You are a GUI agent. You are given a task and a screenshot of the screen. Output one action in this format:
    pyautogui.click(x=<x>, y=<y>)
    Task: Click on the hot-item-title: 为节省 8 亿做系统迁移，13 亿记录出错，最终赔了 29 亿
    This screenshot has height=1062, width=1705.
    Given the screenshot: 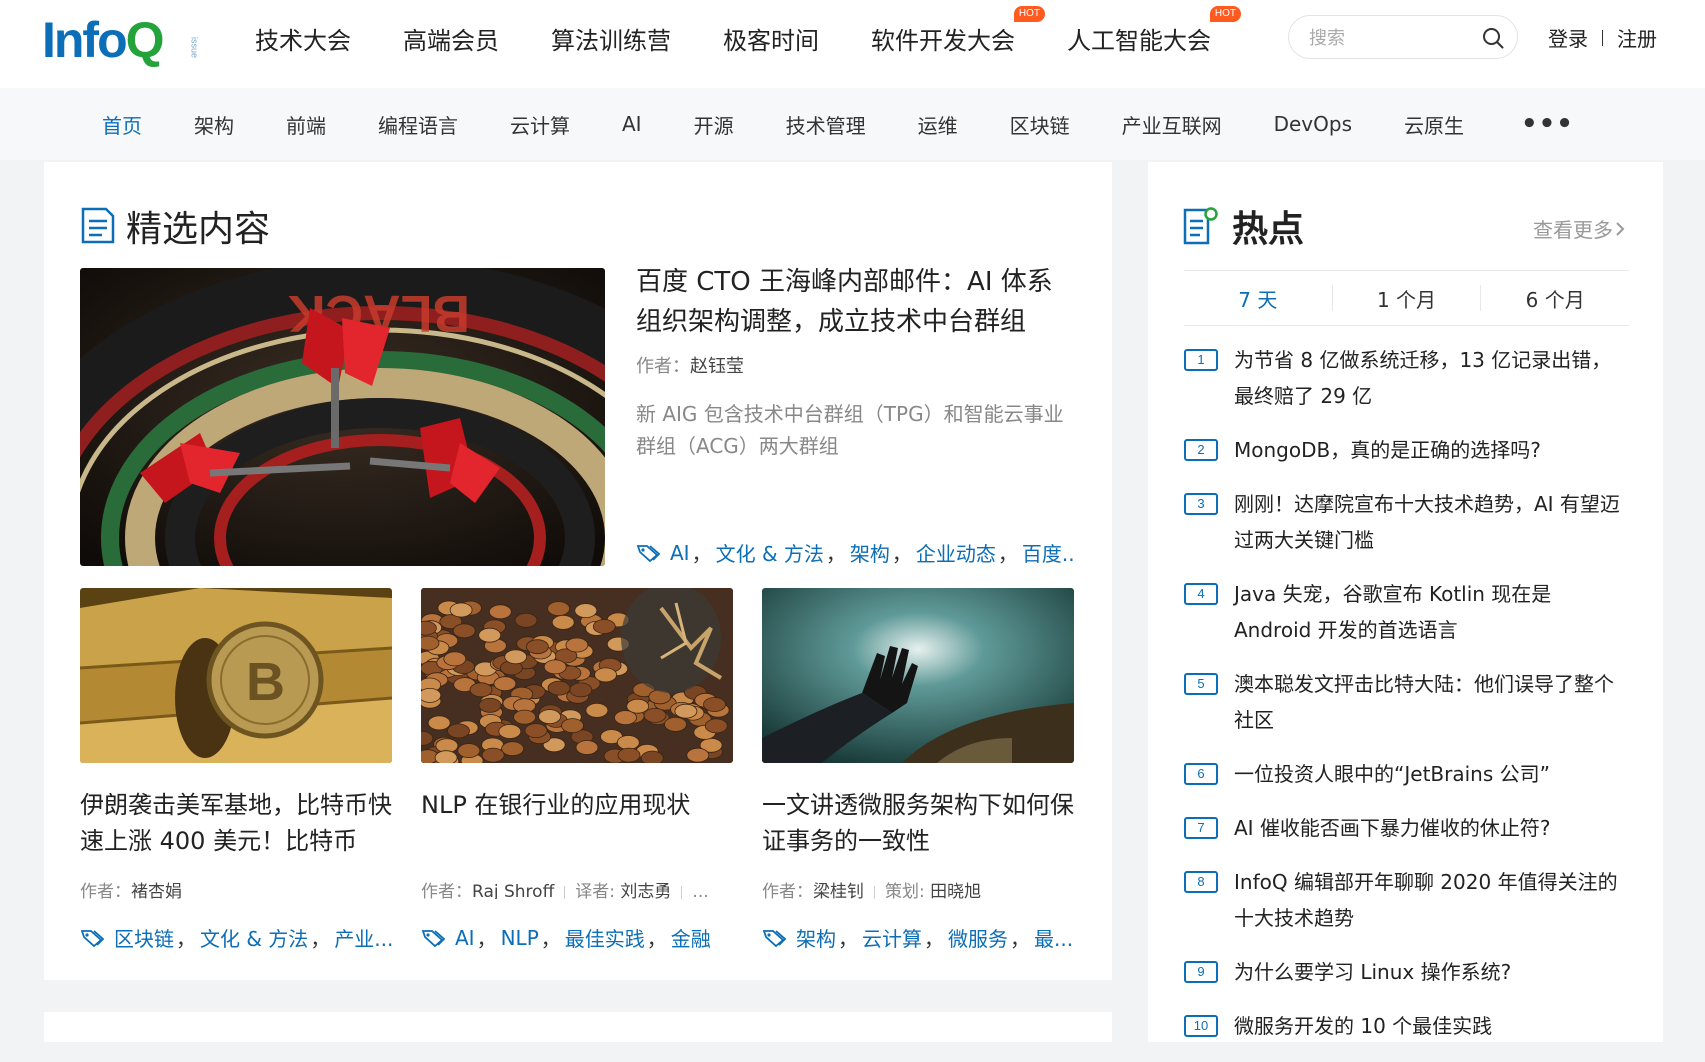 What is the action you would take?
    pyautogui.click(x=1431, y=378)
    